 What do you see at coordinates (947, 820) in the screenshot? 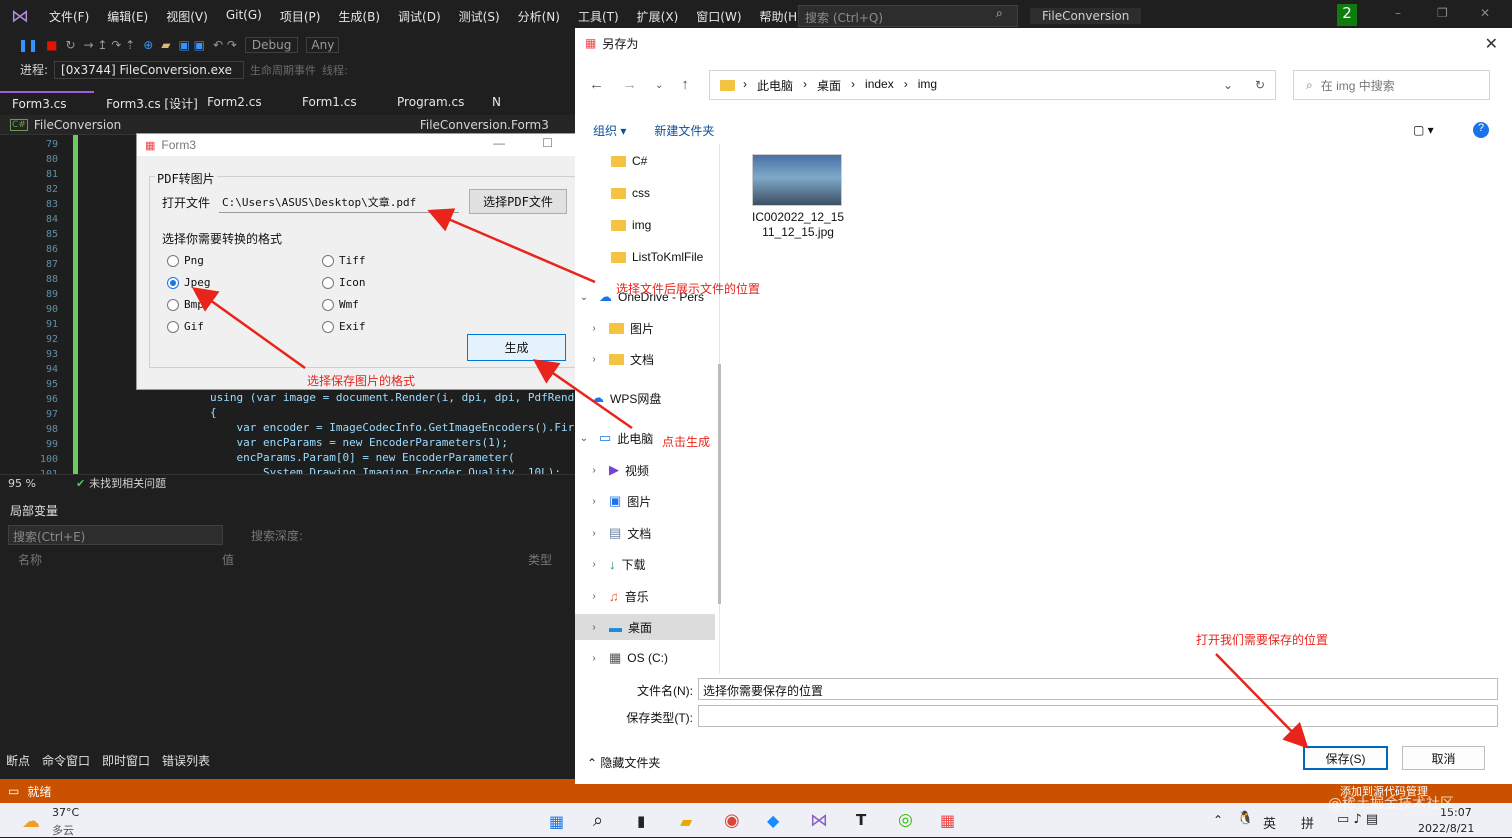
I see `form-app-icon: ▦` at bounding box center [947, 820].